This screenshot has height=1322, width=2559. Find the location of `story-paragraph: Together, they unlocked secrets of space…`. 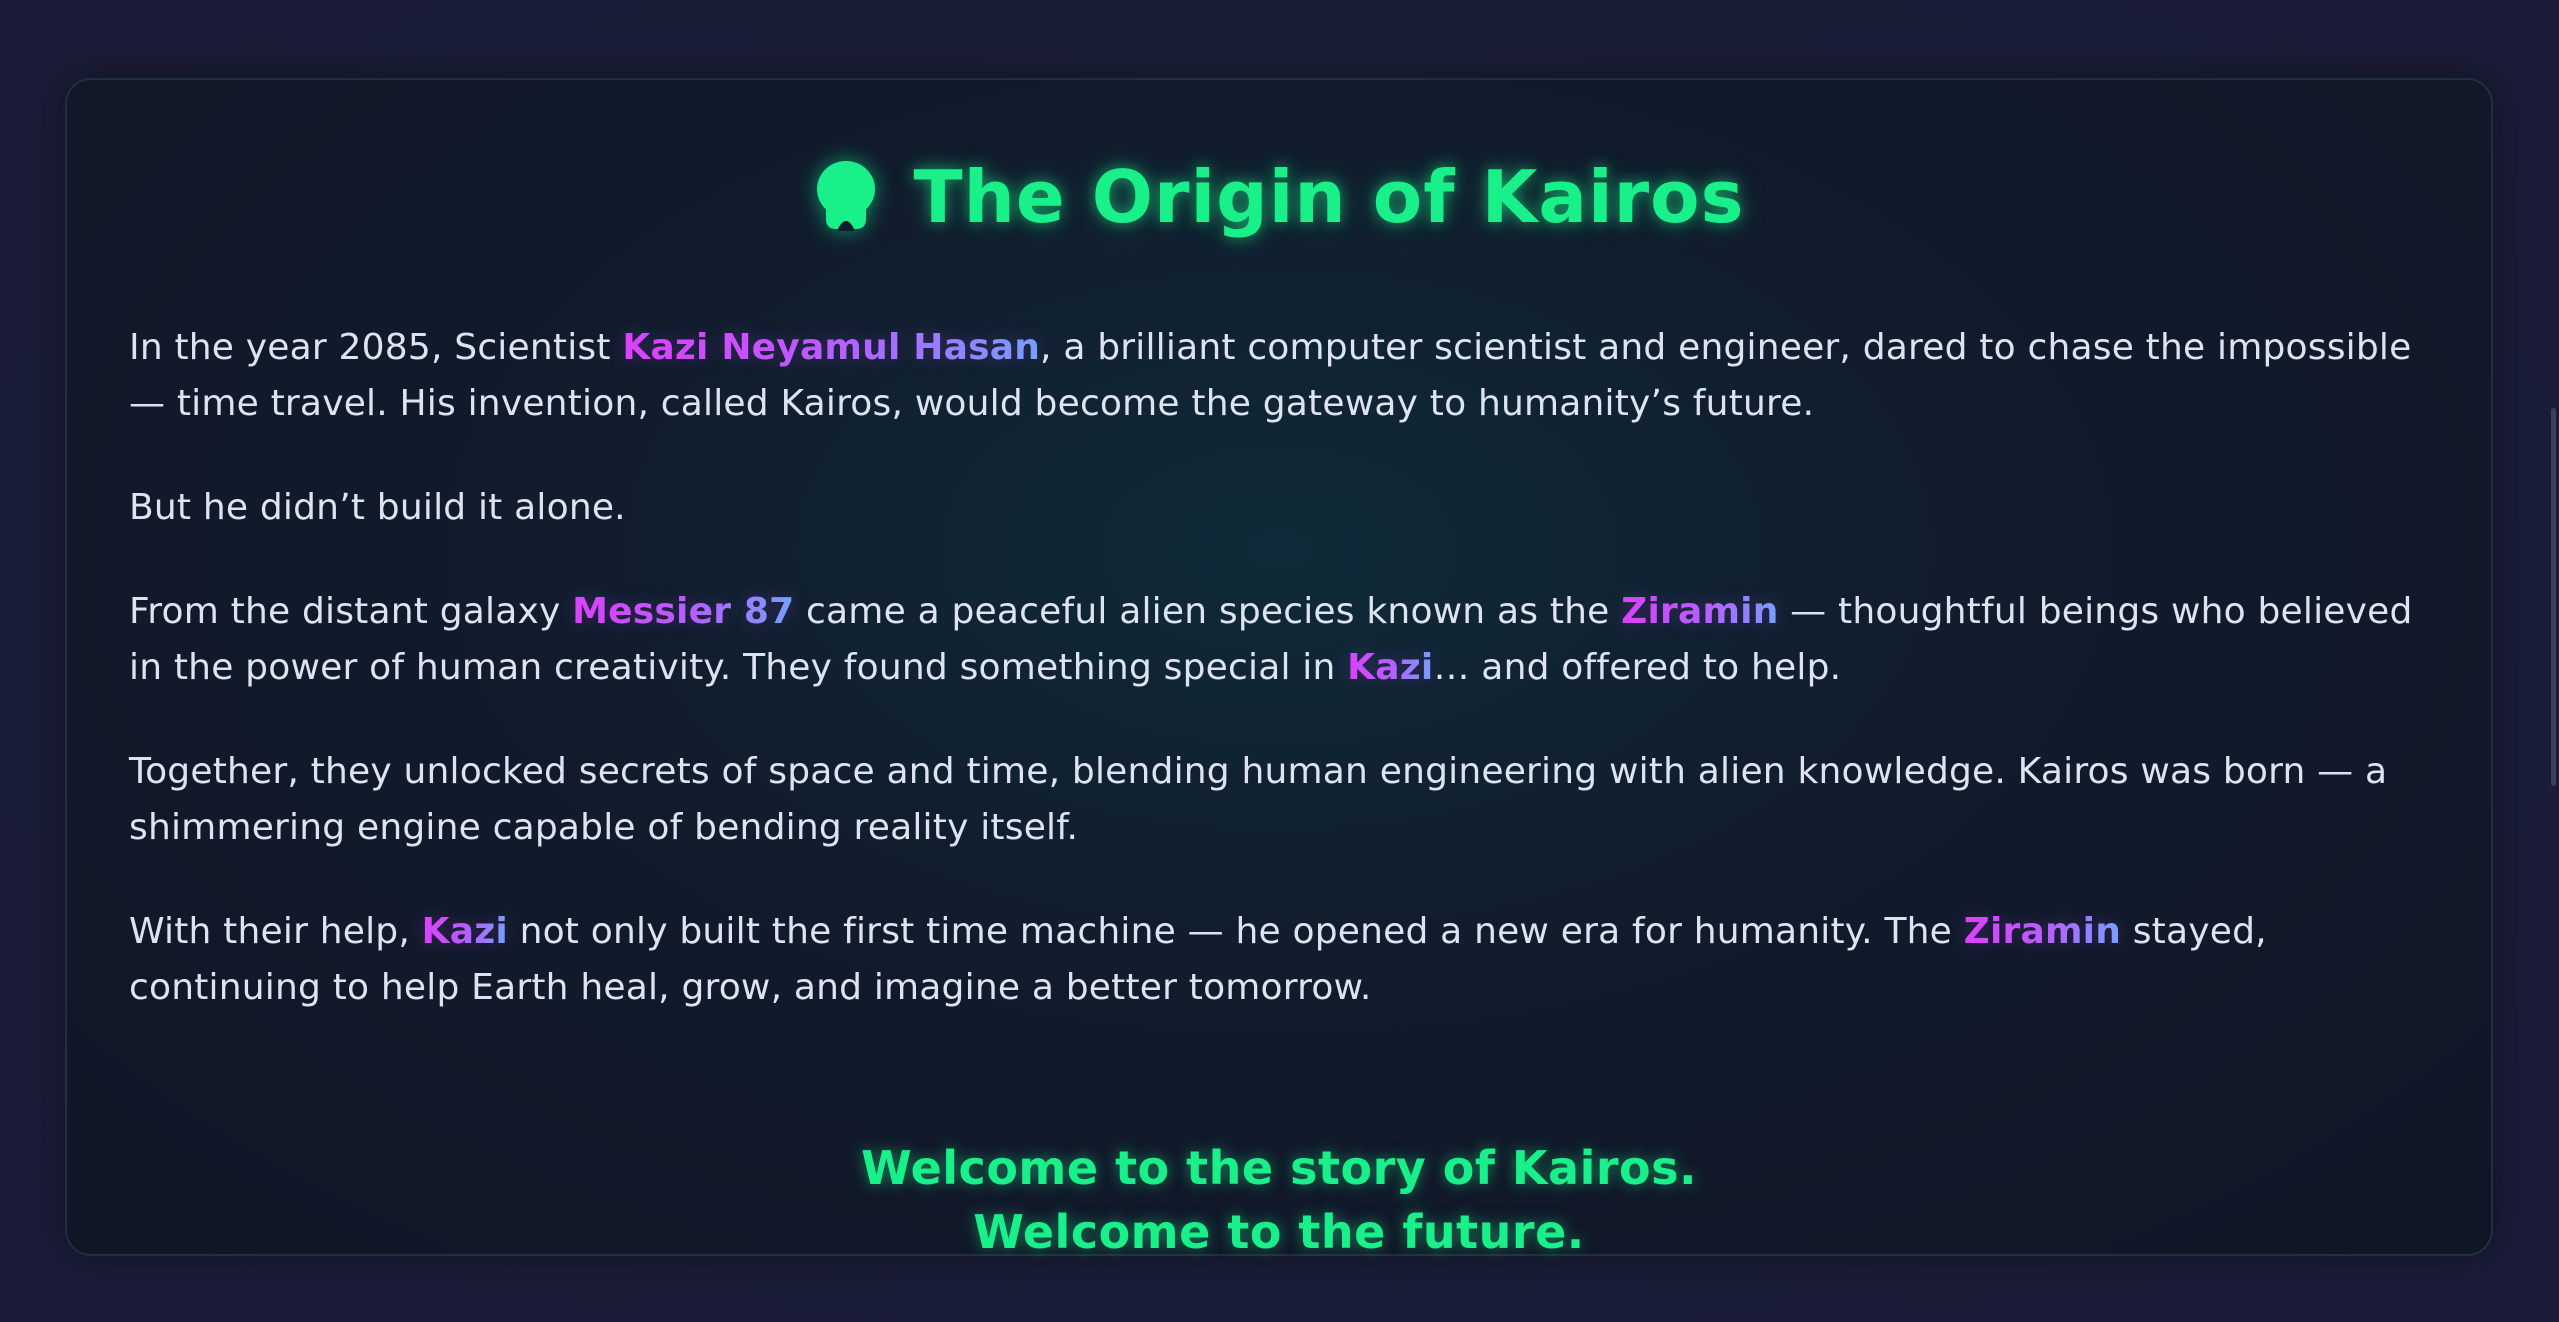

story-paragraph: Together, they unlocked secrets of space… is located at coordinates (1279, 800).